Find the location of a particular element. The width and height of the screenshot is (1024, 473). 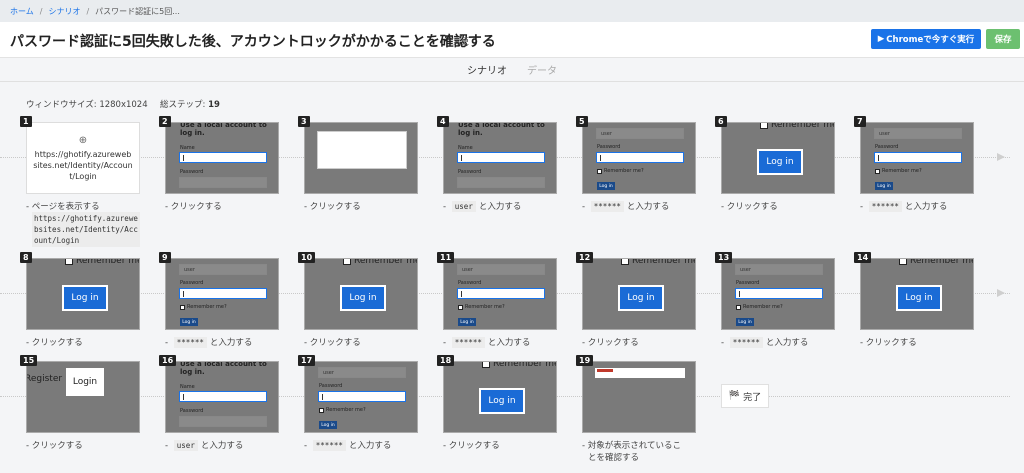

breadcrumb-scenario-link: シナリオ is located at coordinates (64, 11).